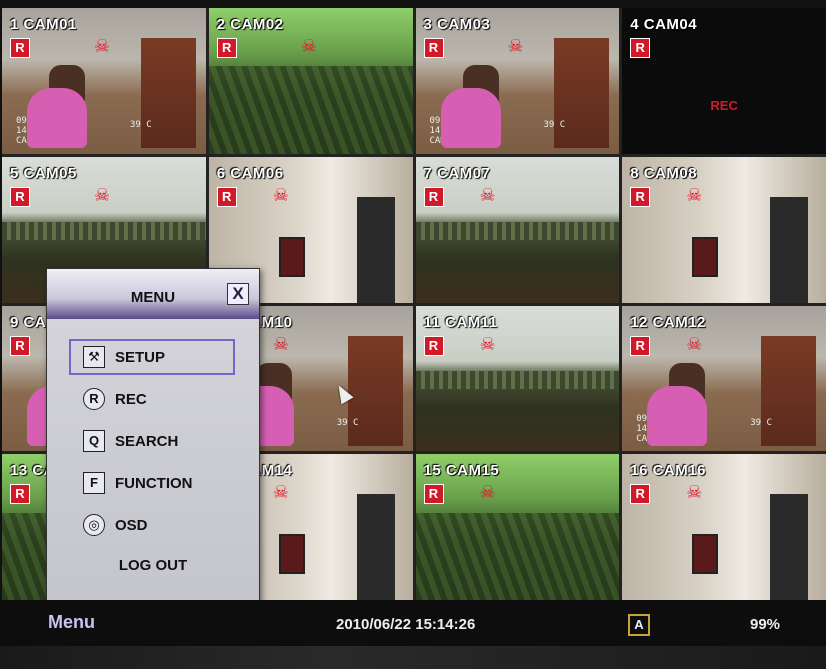 The image size is (826, 669). I want to click on camera-title: 5 CAM05, so click(43, 173).